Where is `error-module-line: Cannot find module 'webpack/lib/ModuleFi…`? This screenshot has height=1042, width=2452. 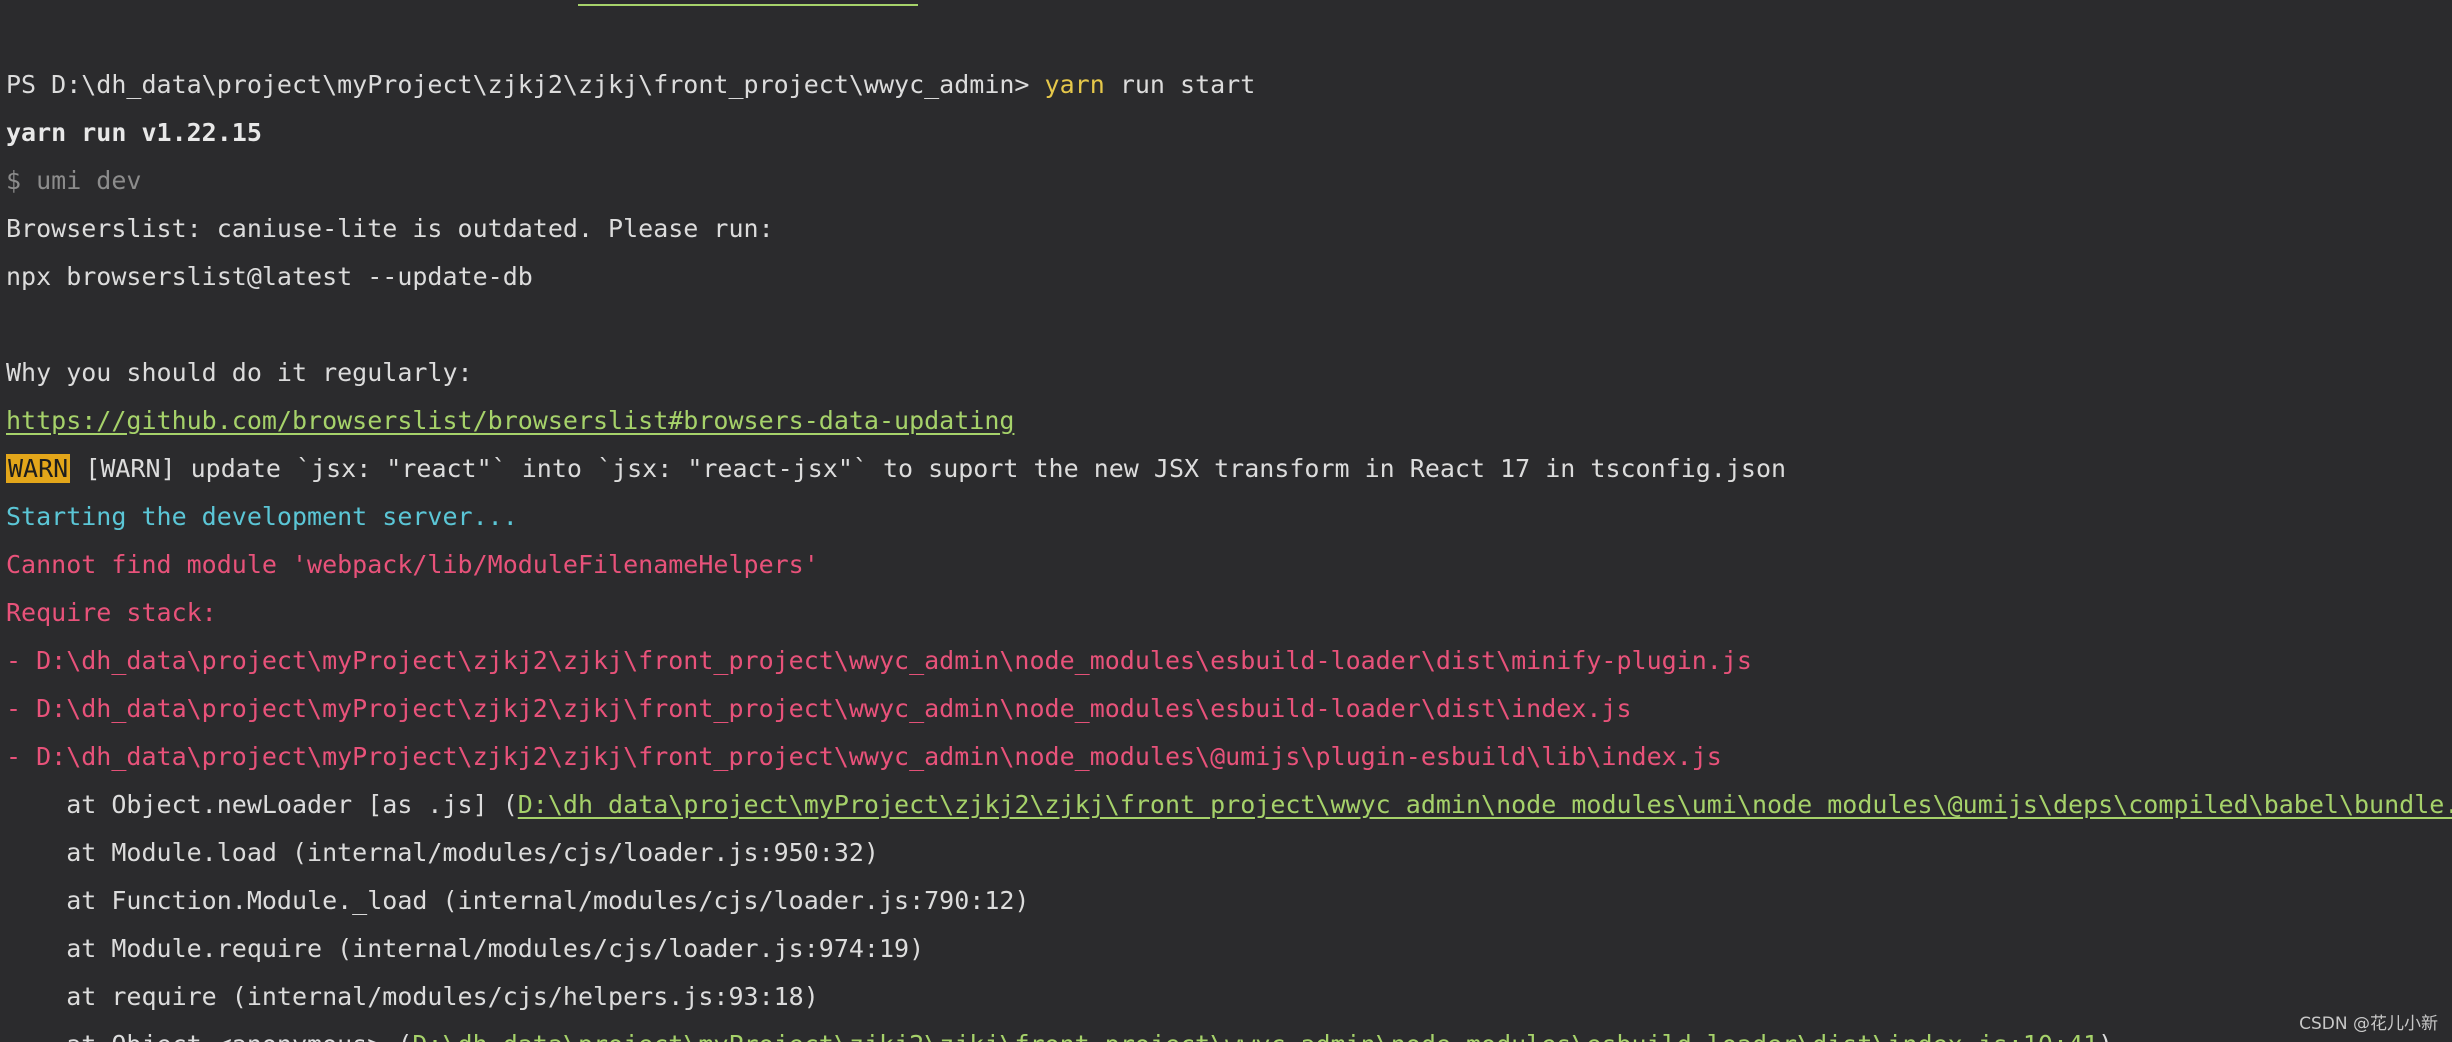
error-module-line: Cannot find module 'webpack/lib/ModuleFi… is located at coordinates (412, 564).